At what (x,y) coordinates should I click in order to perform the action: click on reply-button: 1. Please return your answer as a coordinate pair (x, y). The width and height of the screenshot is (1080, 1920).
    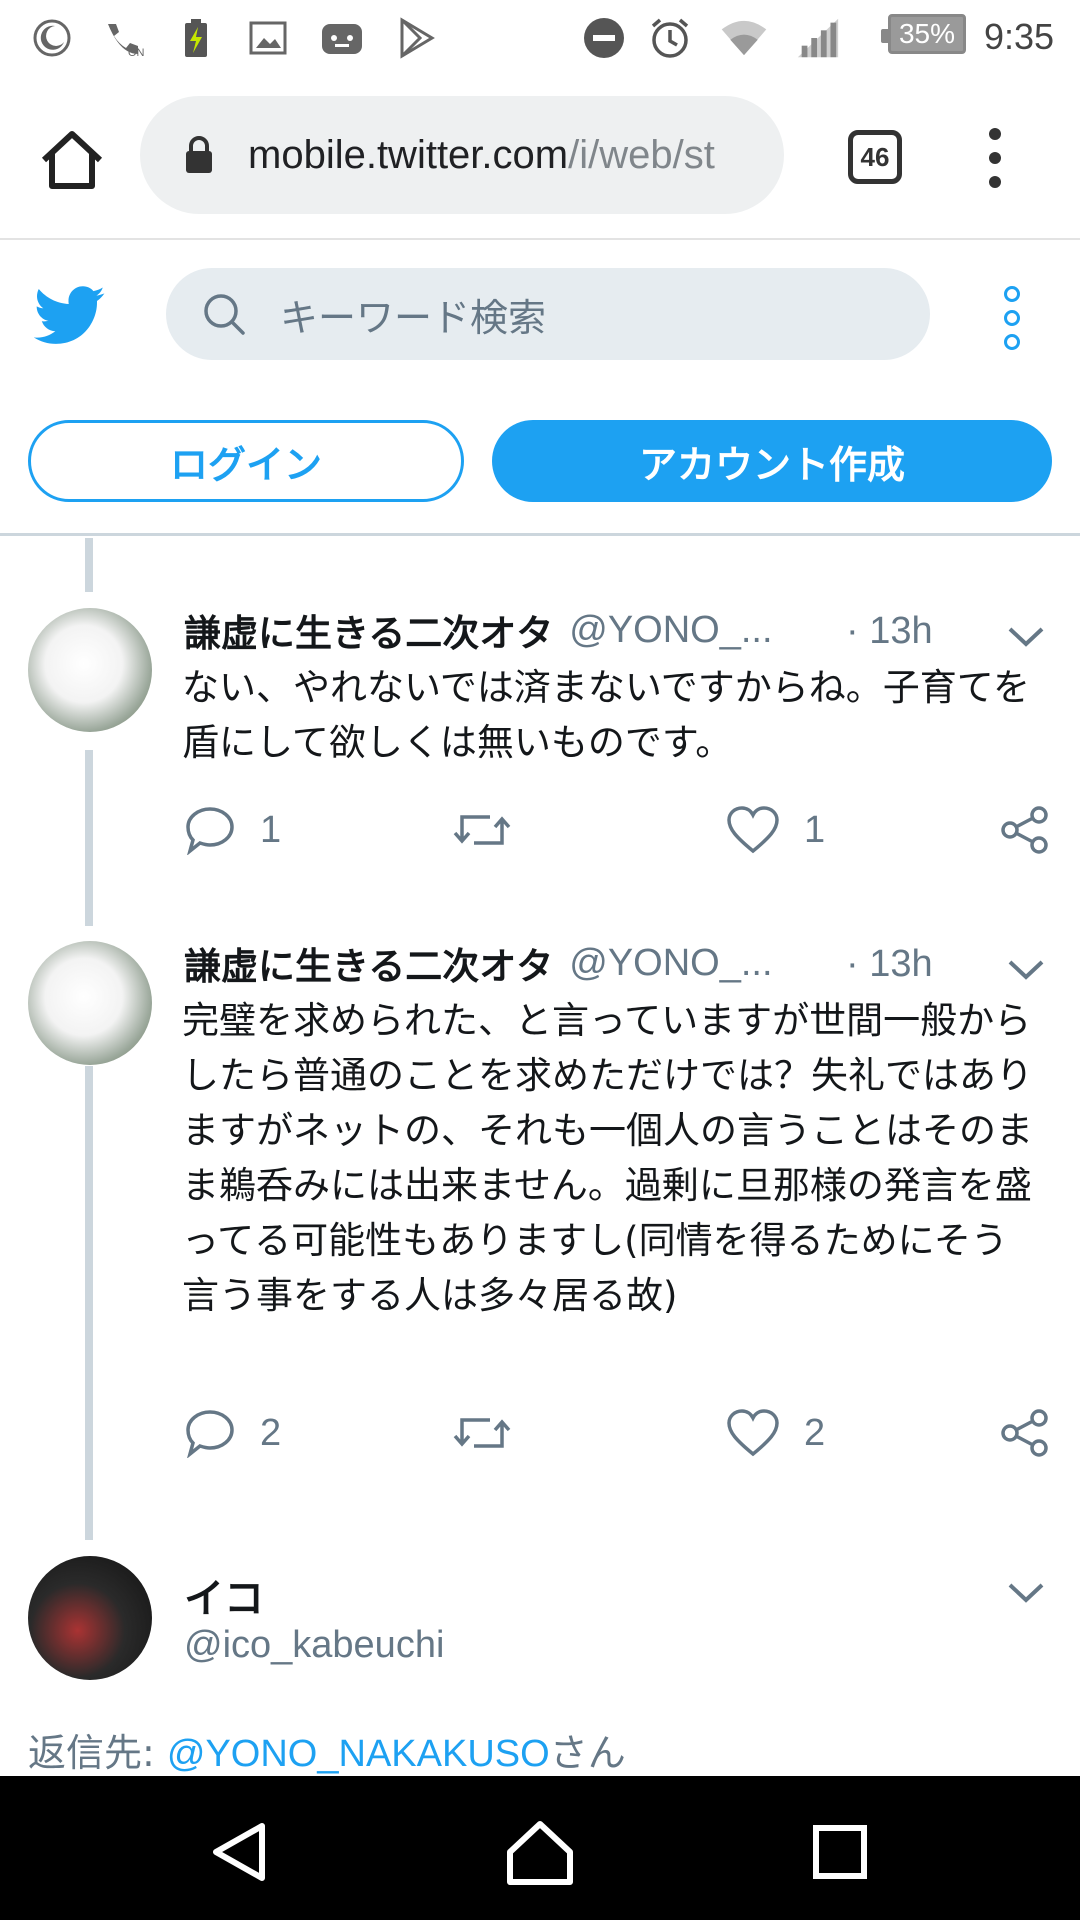
    Looking at the image, I should click on (232, 830).